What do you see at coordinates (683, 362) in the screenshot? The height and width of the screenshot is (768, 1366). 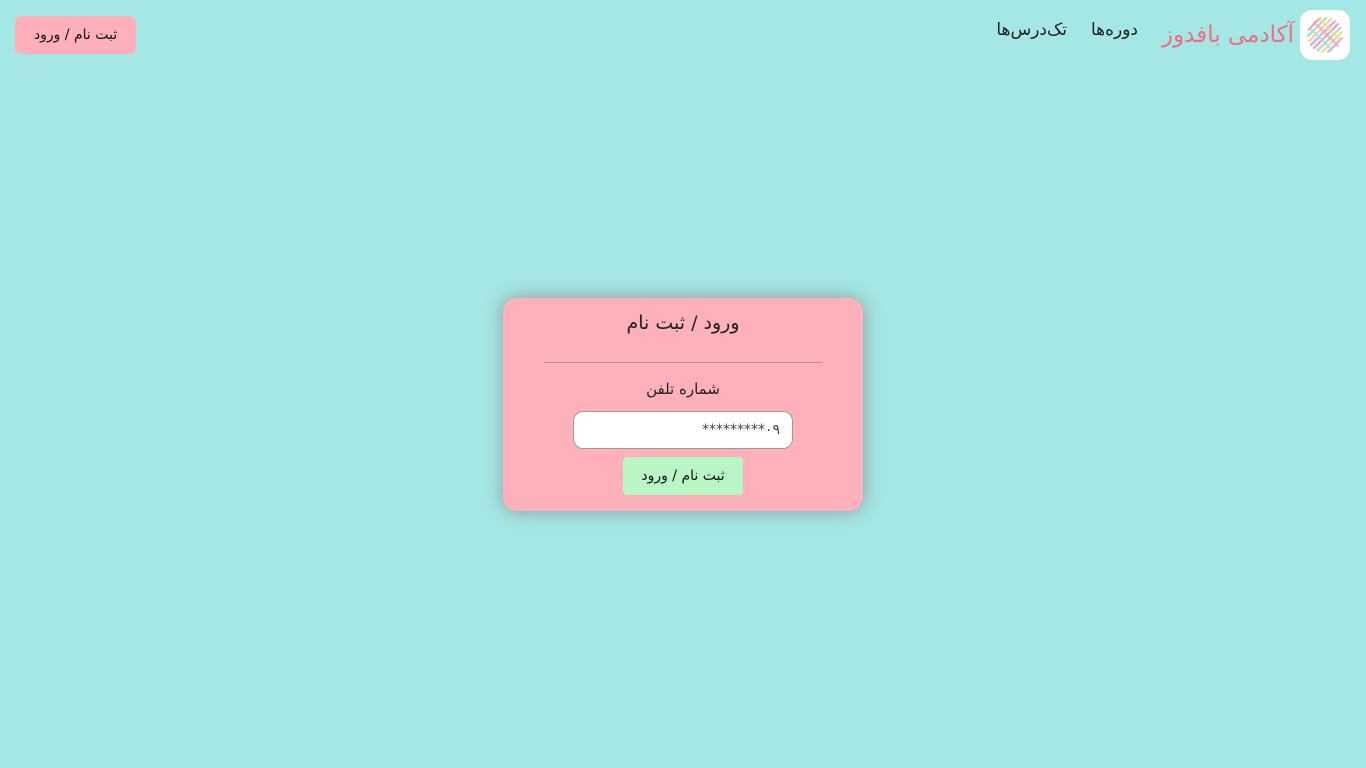 I see `card-divider` at bounding box center [683, 362].